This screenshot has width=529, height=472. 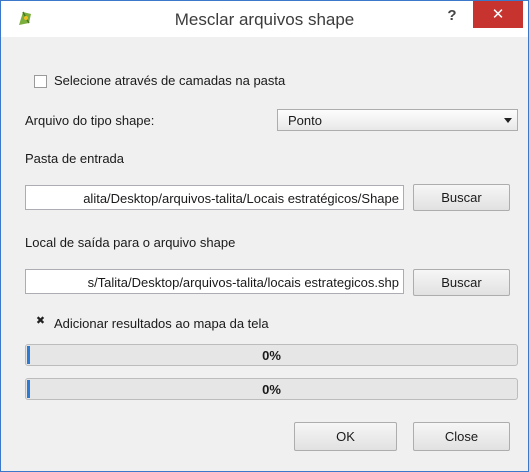 What do you see at coordinates (75, 158) in the screenshot?
I see `input-folder-label: Pasta de entrada` at bounding box center [75, 158].